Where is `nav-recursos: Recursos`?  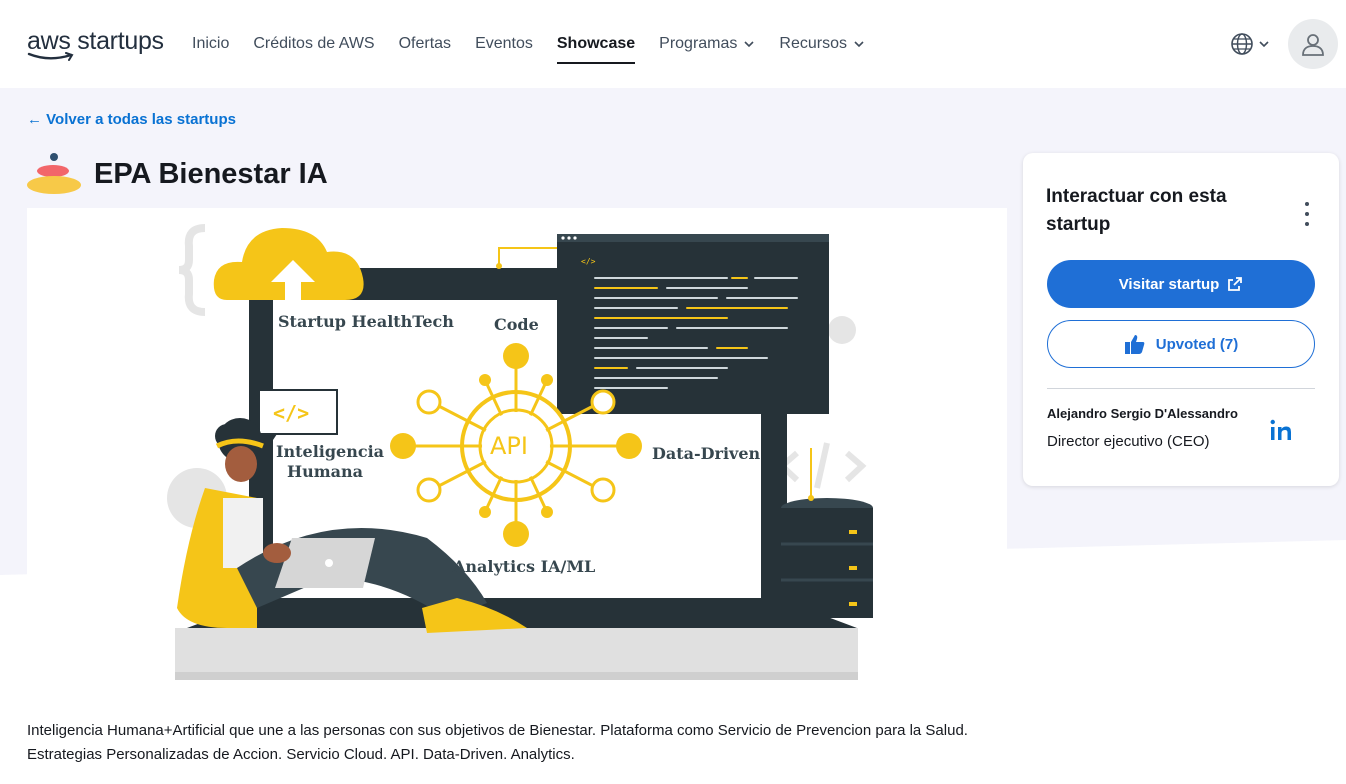 nav-recursos: Recursos is located at coordinates (822, 44).